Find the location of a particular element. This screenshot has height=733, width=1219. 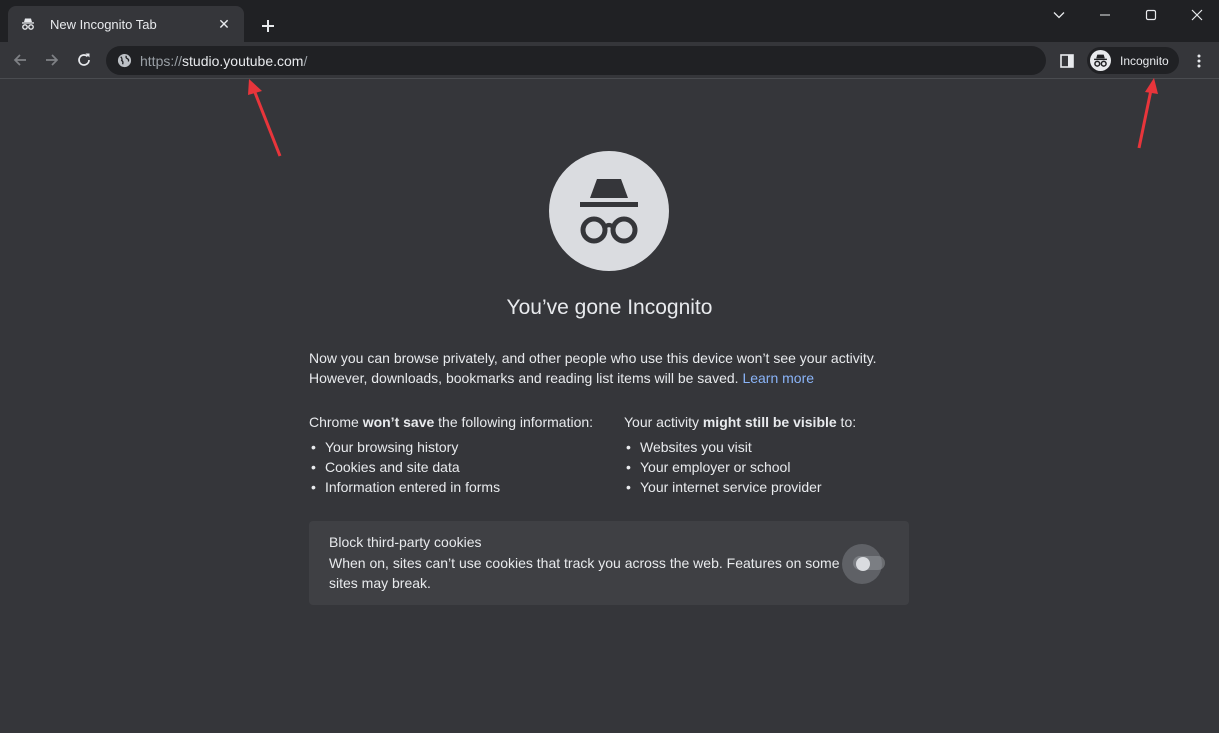

annotation-arrow-url is located at coordinates (265, 118).